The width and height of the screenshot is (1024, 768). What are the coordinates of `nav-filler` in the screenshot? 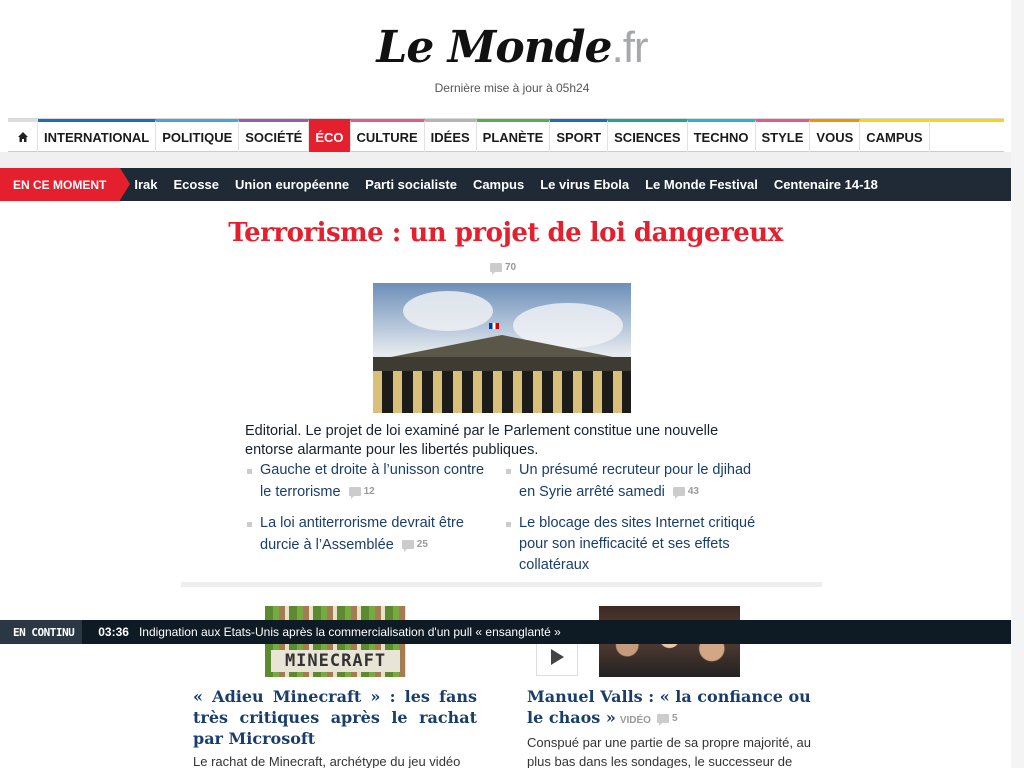 It's located at (966, 135).